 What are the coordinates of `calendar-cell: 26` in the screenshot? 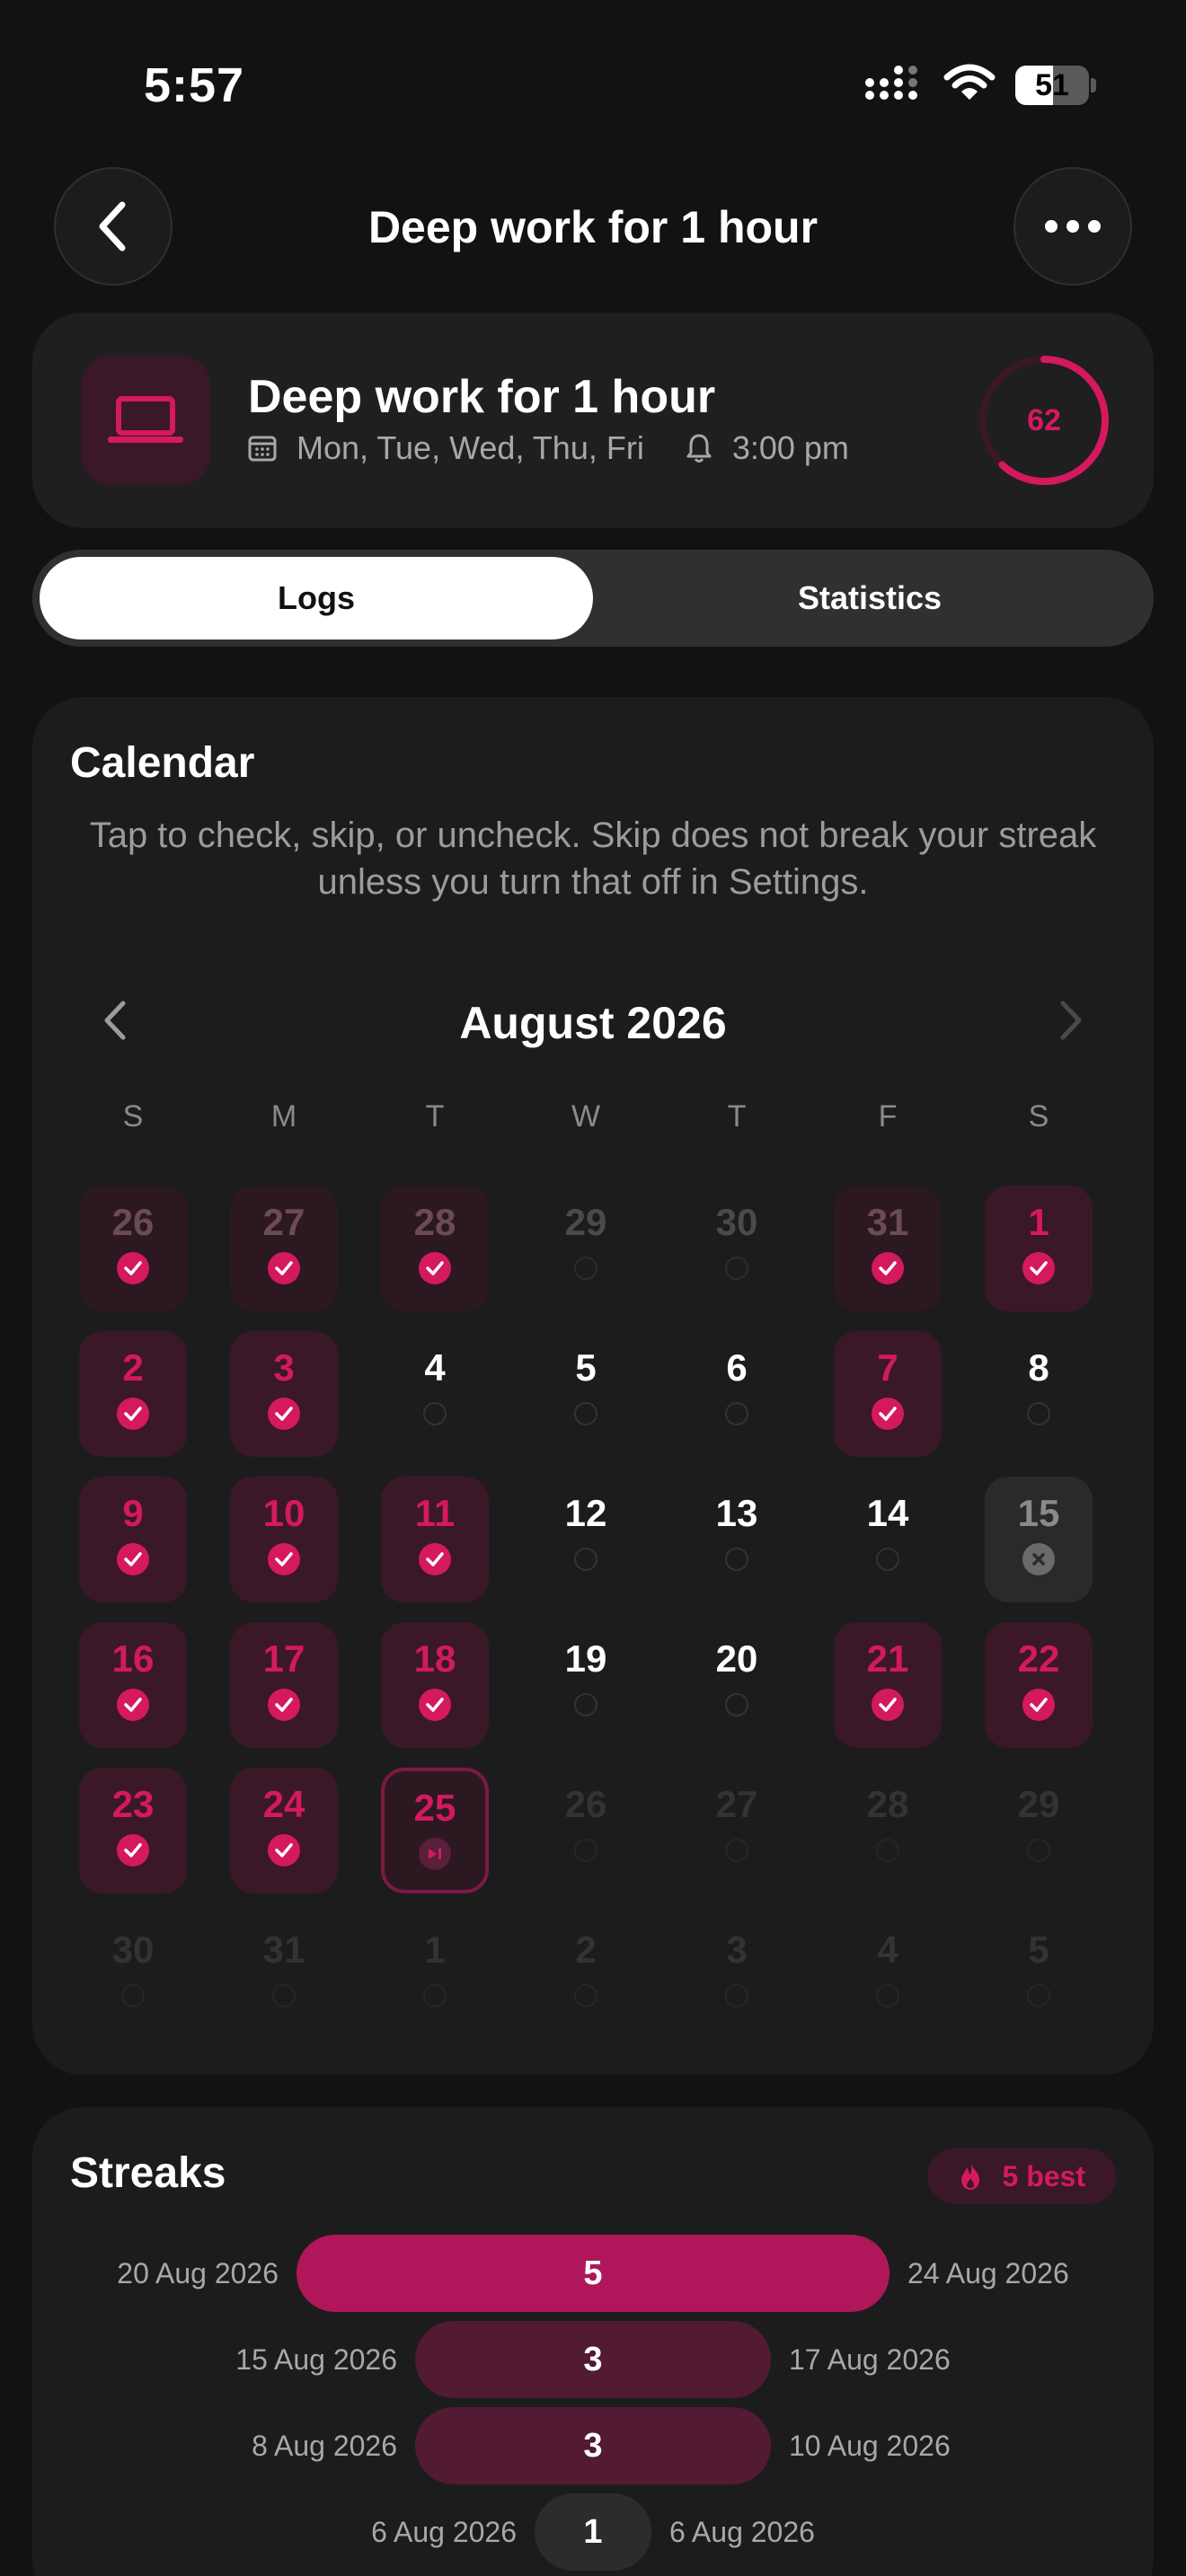 It's located at (133, 1258).